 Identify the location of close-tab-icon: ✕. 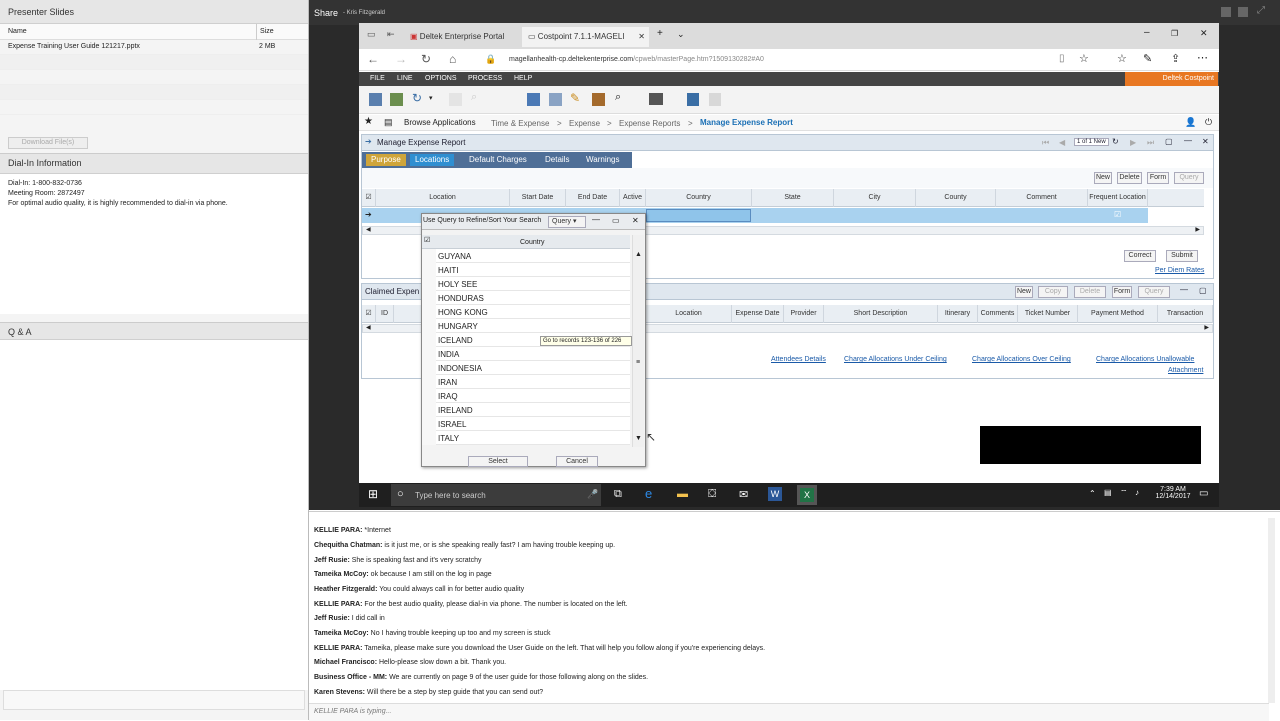
(641, 36).